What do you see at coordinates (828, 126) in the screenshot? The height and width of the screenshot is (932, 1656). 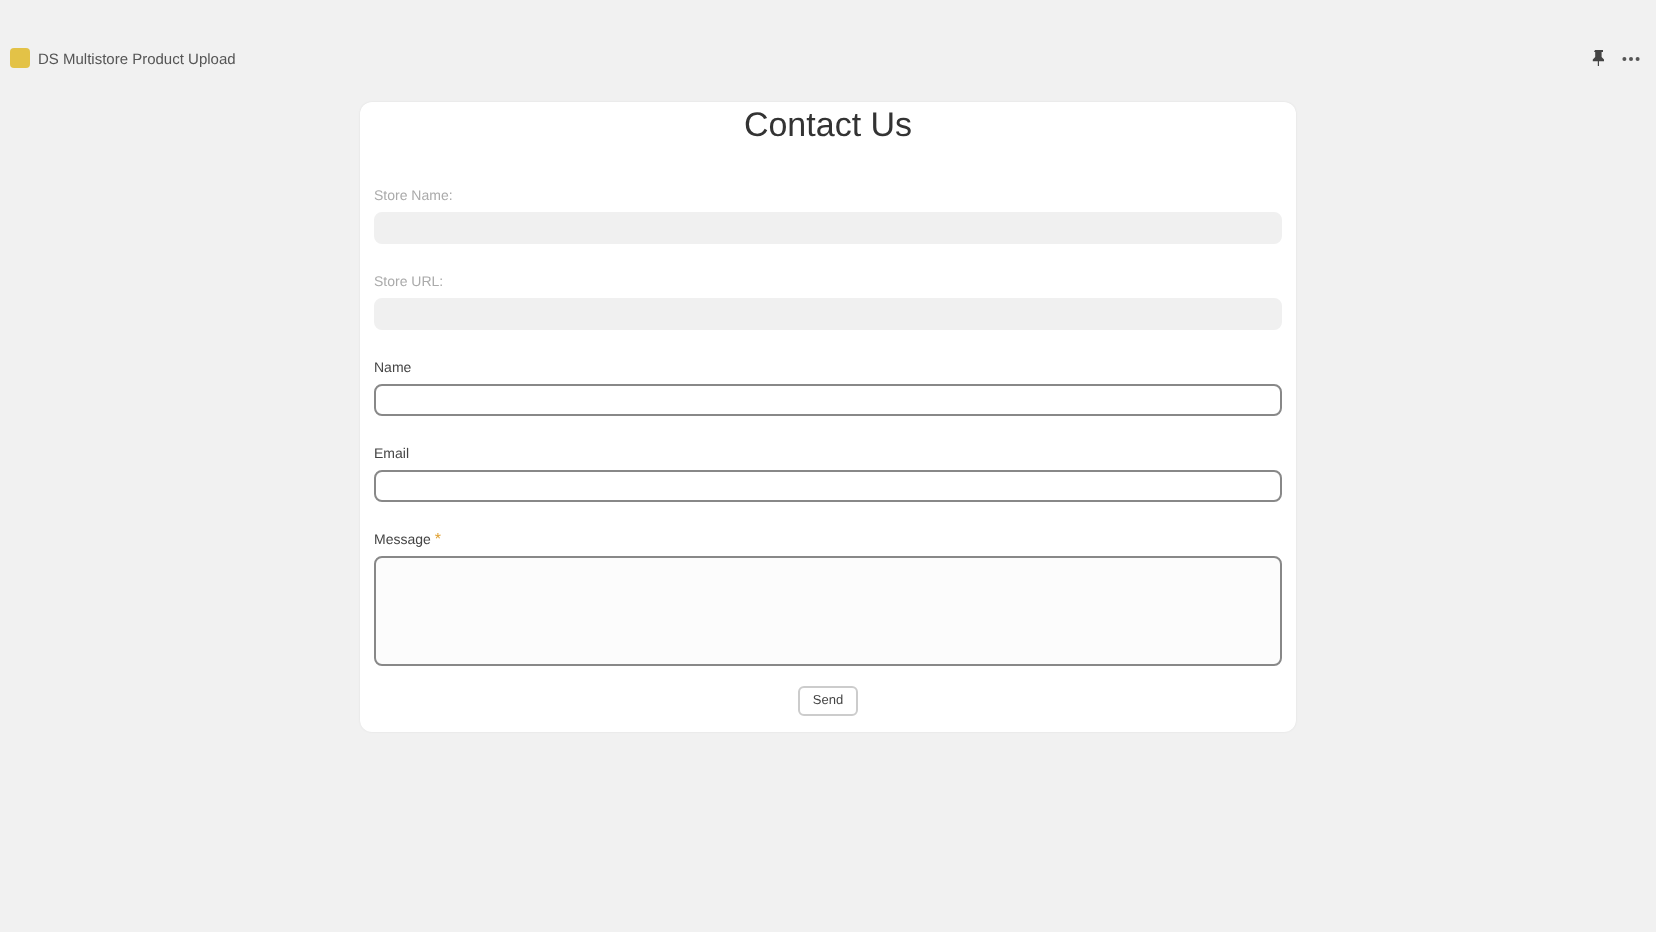 I see `form-title: Contact Us` at bounding box center [828, 126].